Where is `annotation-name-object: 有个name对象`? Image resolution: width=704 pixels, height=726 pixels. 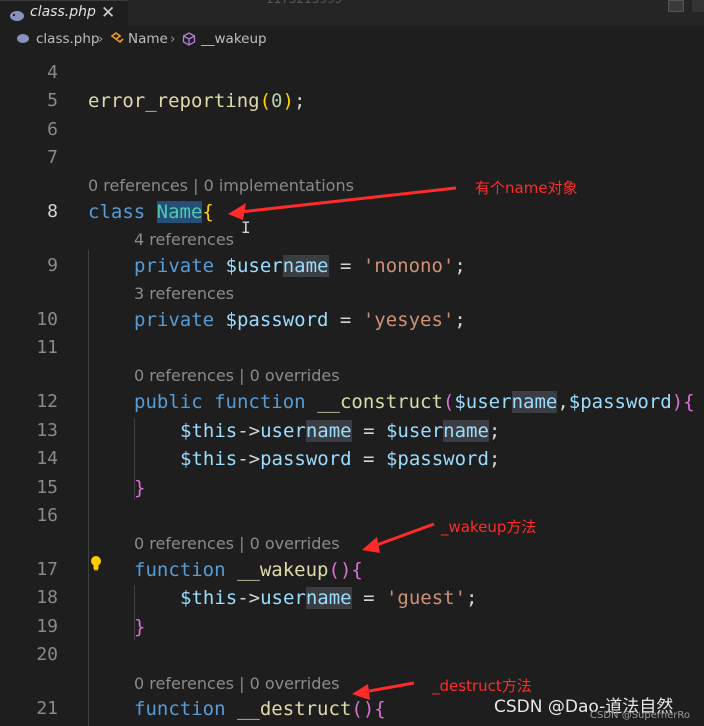
annotation-name-object: 有个name对象 is located at coordinates (526, 188).